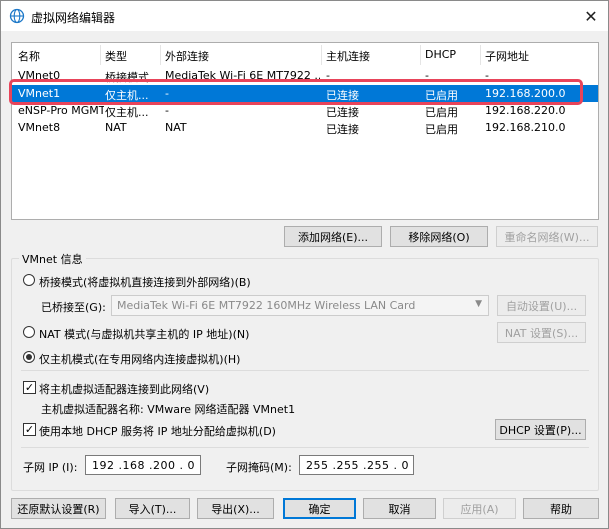  Describe the element at coordinates (478, 304) in the screenshot. I see `chevron-down-icon: ▼` at that location.